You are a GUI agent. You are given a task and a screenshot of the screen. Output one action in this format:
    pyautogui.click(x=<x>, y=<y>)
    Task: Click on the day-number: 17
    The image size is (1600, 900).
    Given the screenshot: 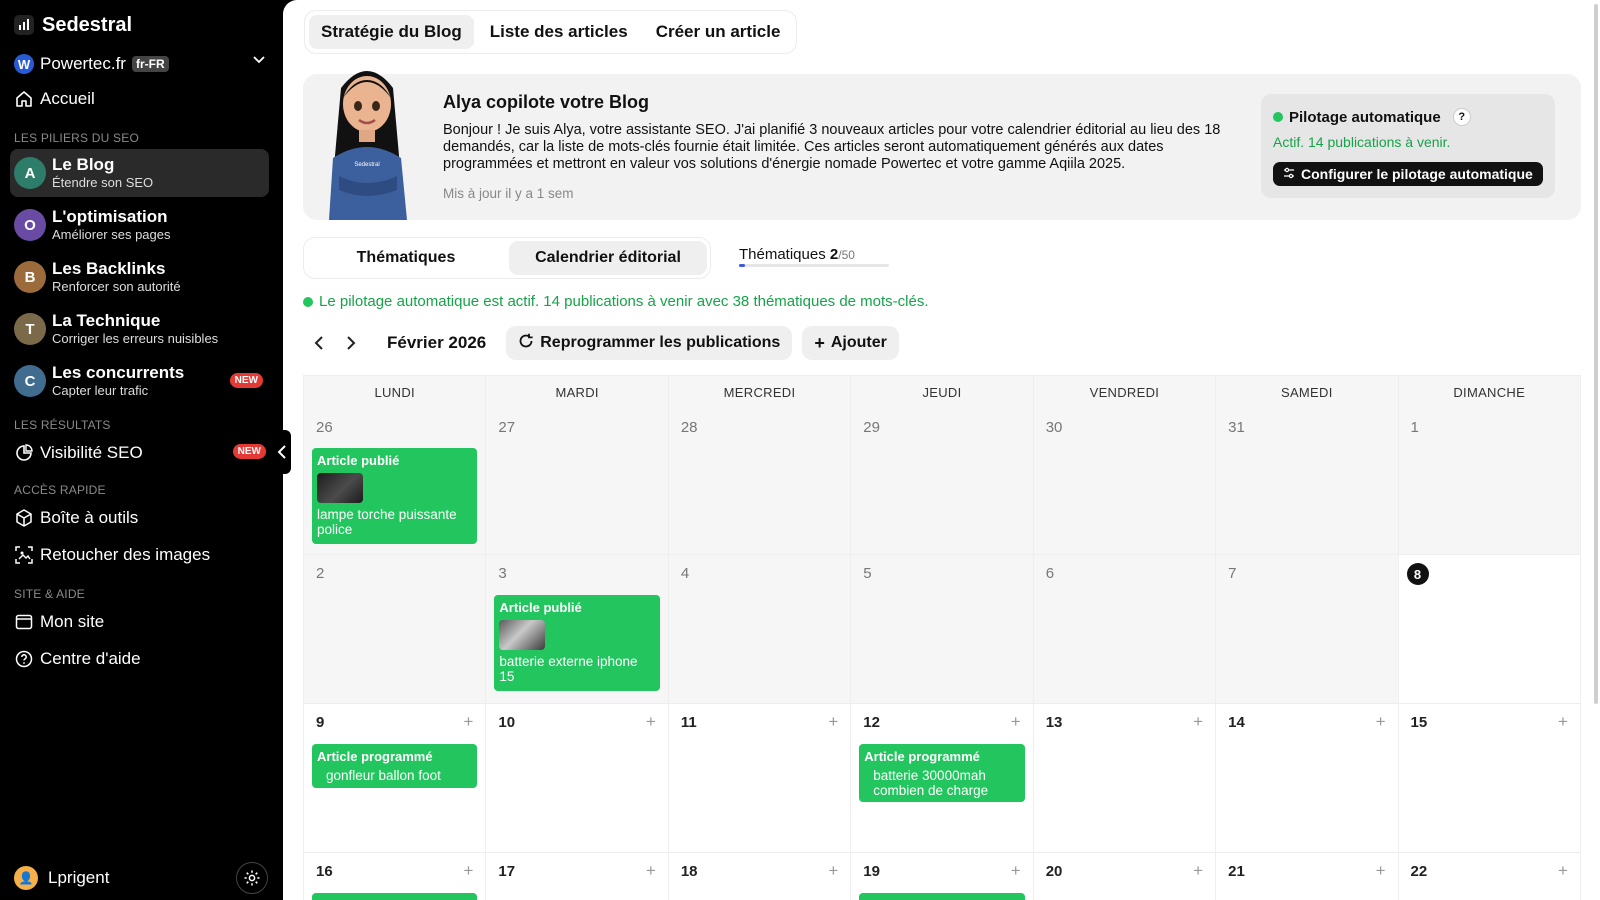 What is the action you would take?
    pyautogui.click(x=507, y=871)
    